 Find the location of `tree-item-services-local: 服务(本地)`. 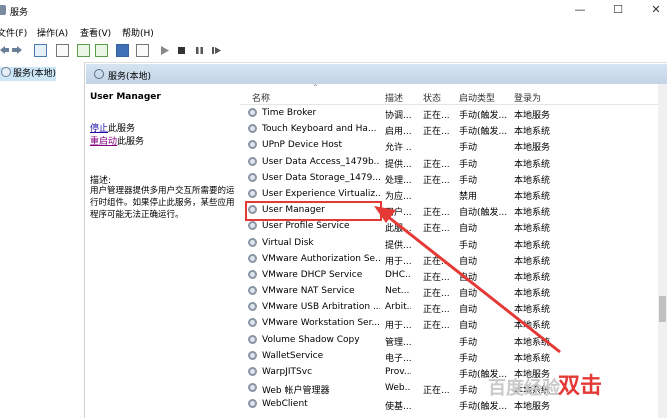

tree-item-services-local: 服务(本地) is located at coordinates (28, 74).